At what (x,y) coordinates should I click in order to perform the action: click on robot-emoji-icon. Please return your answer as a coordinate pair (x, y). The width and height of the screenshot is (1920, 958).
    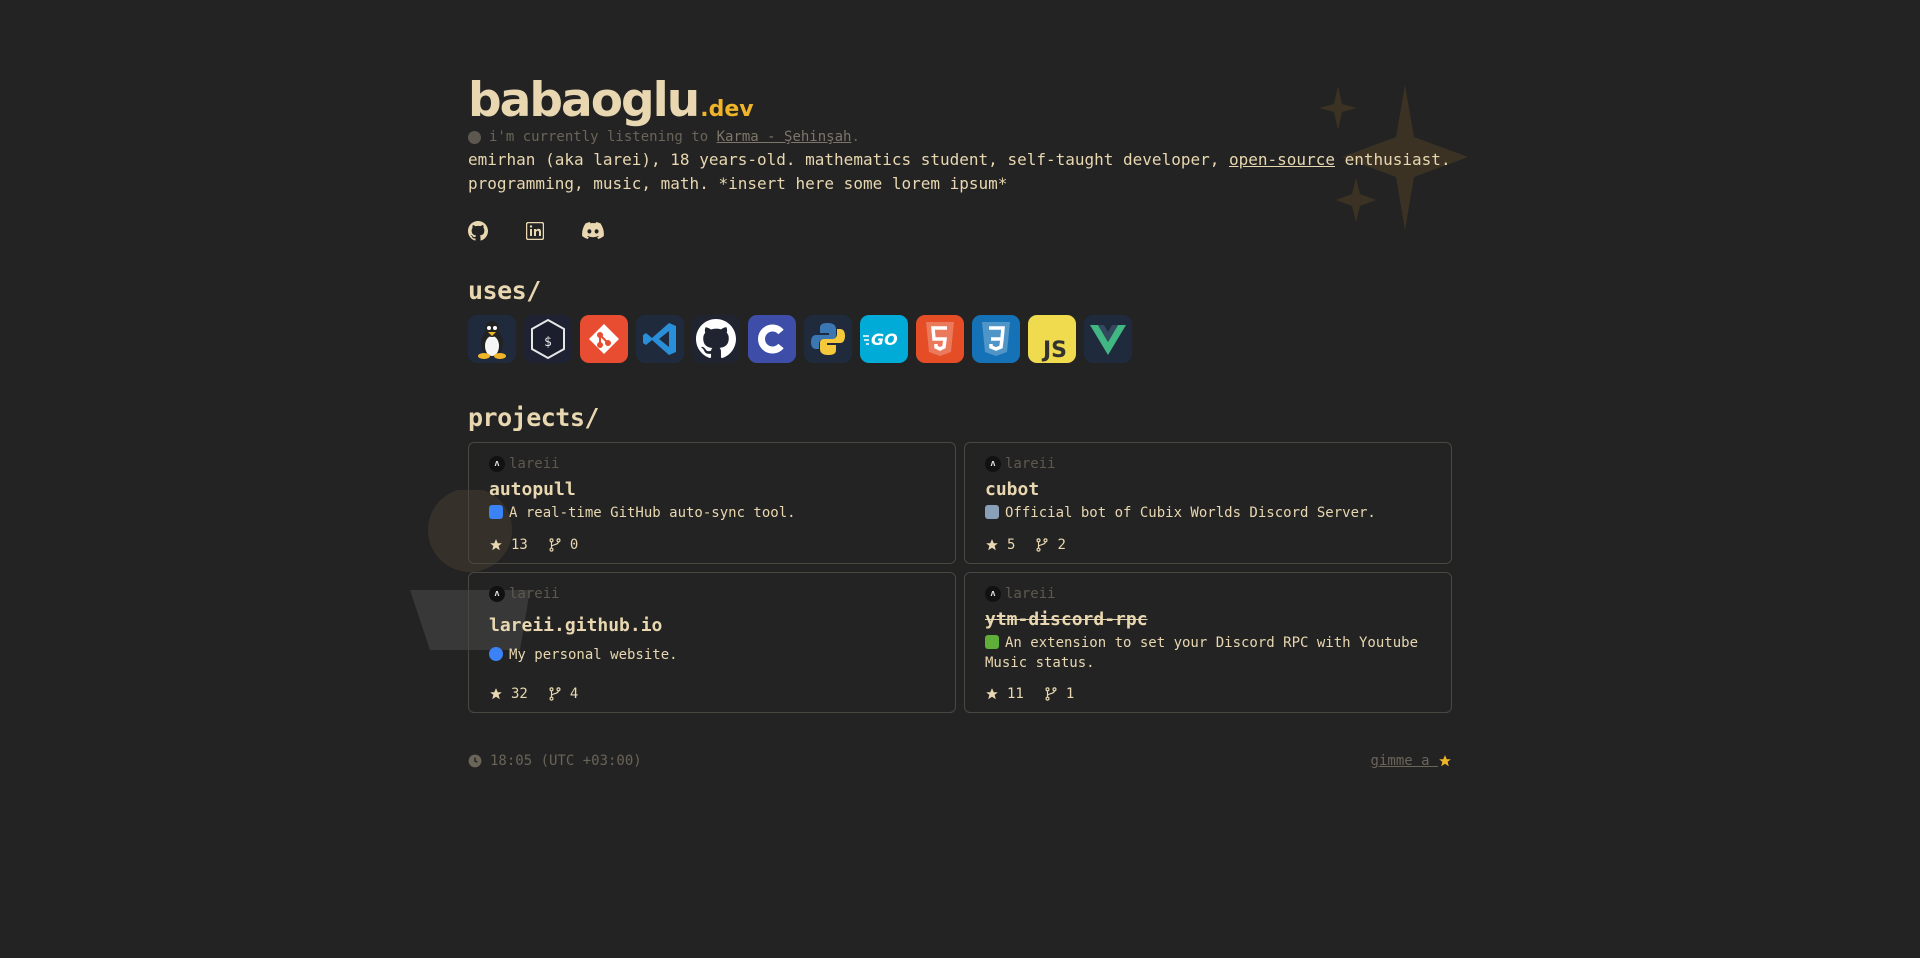
    Looking at the image, I should click on (992, 512).